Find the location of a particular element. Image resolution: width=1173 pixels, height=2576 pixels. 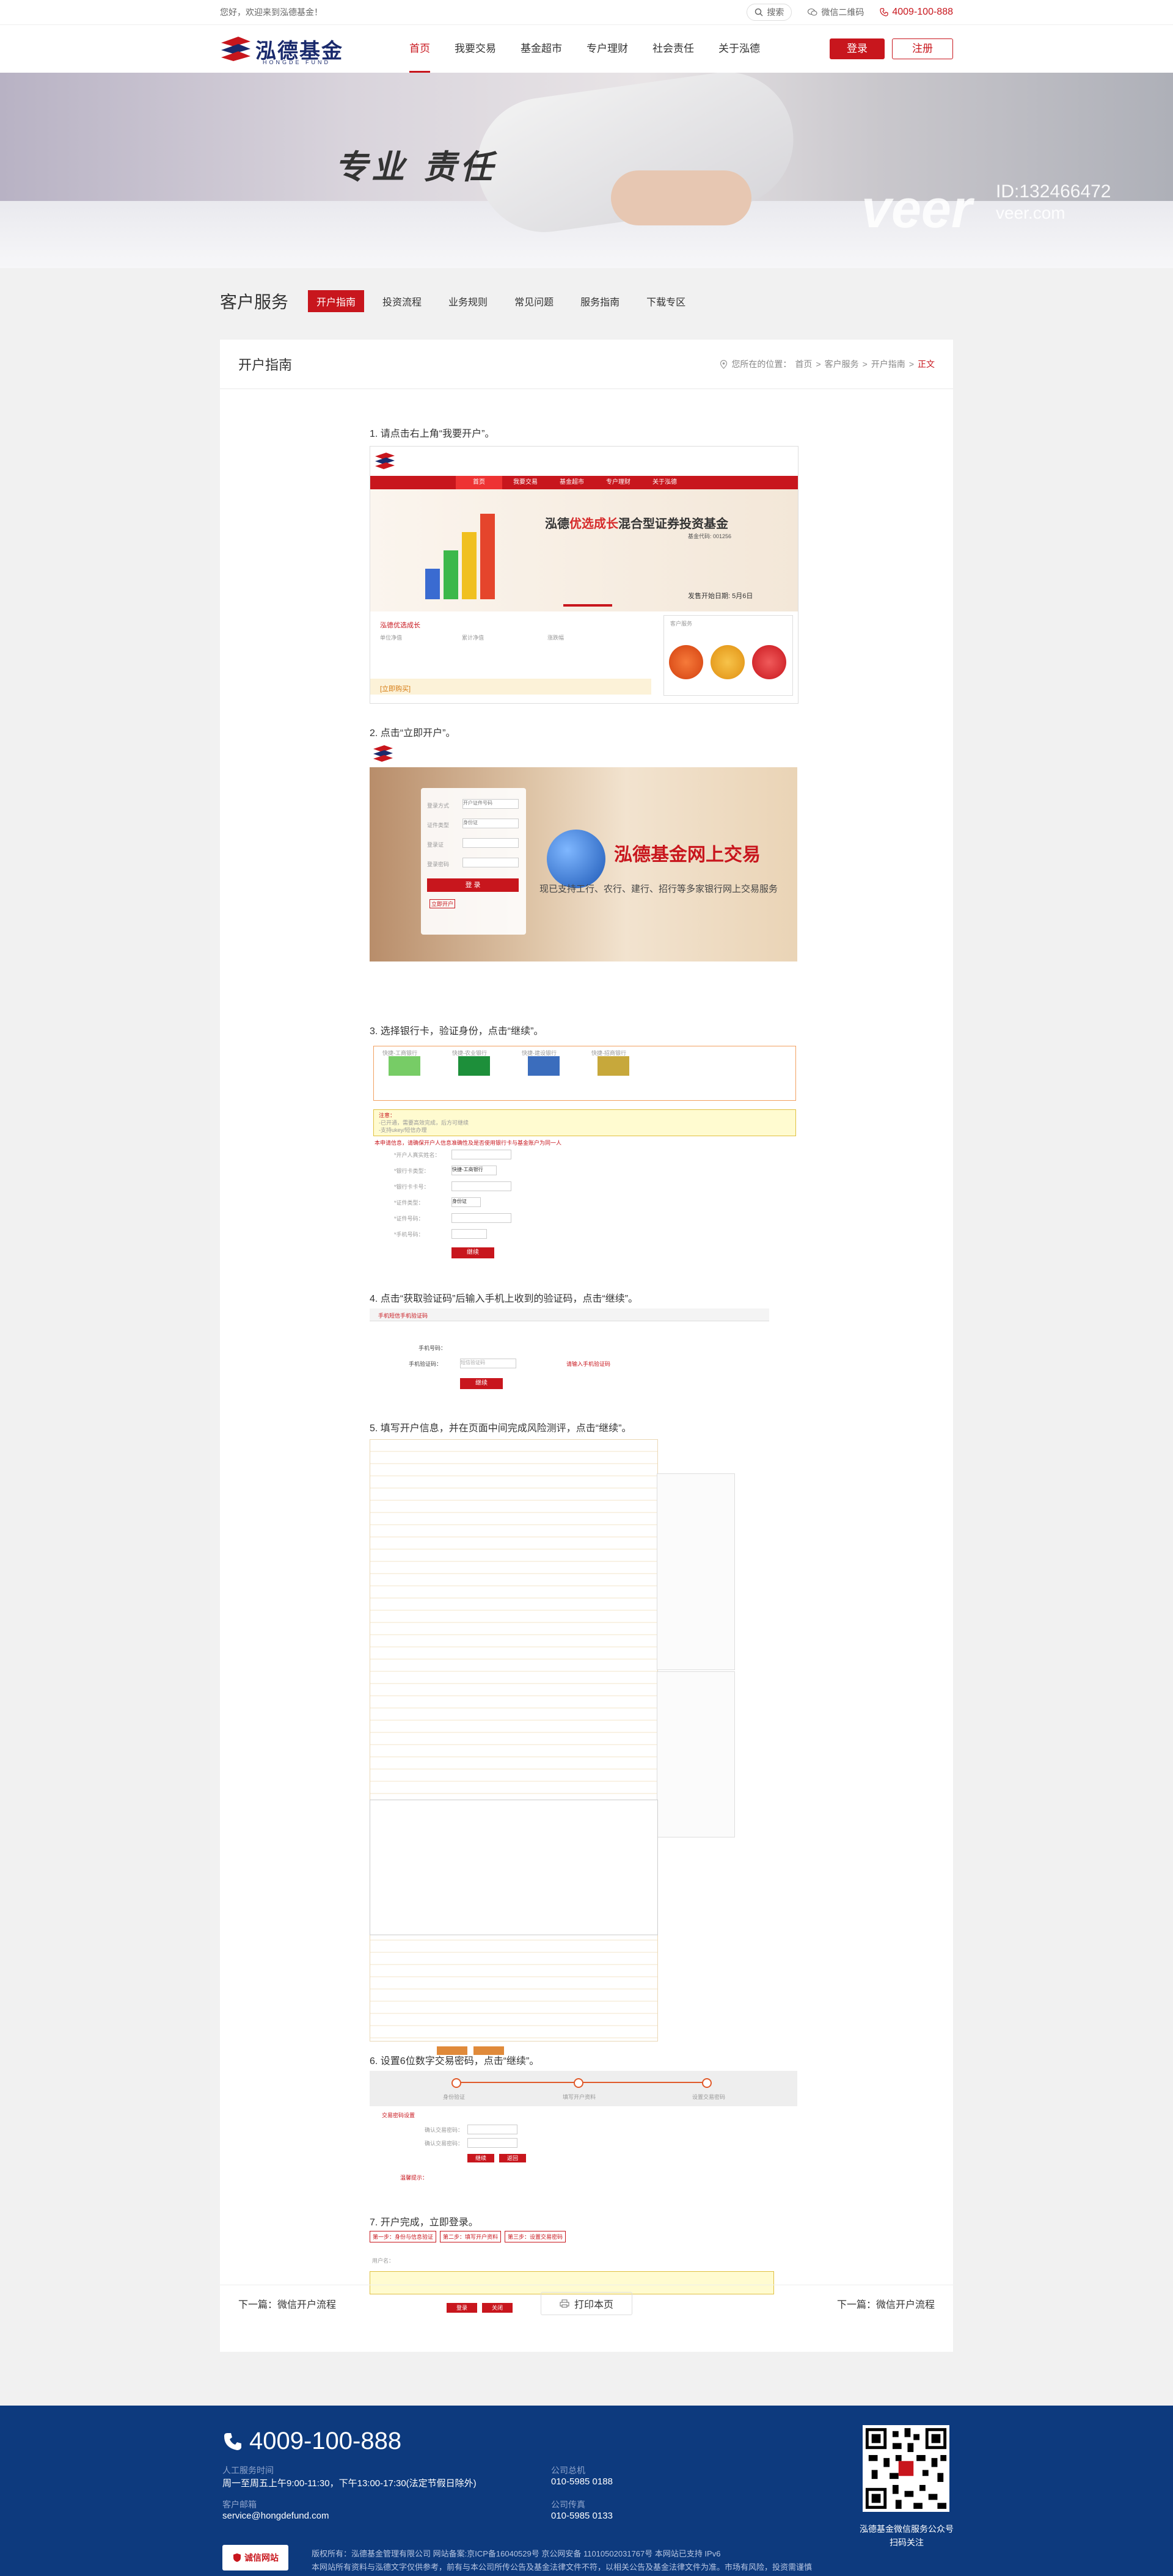

footer-fax: 010-5985 0188 is located at coordinates (582, 2481).